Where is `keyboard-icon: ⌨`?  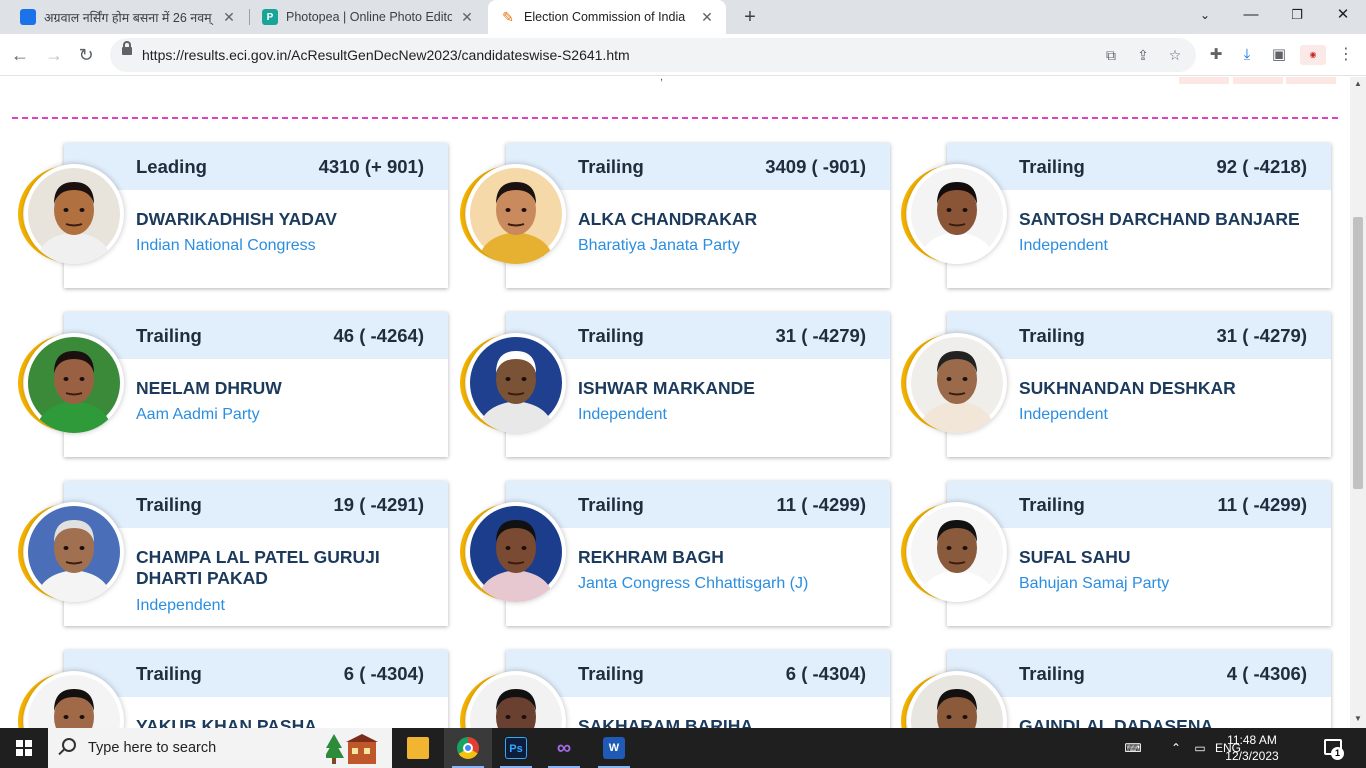
keyboard-icon: ⌨ is located at coordinates (1133, 748).